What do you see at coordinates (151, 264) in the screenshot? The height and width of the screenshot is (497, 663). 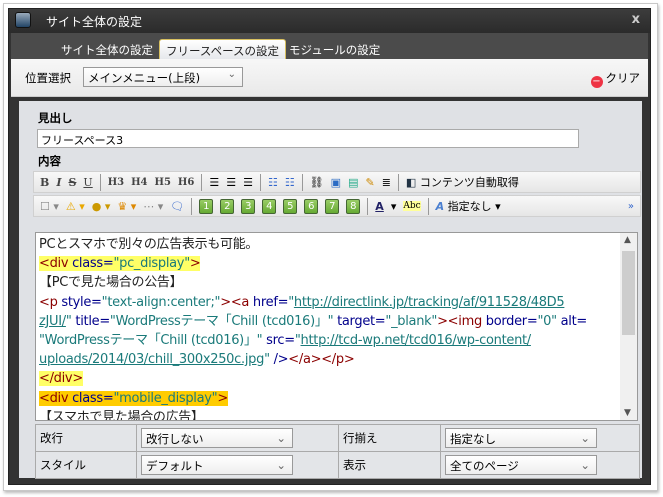 I see `code-token: "pc_display"` at bounding box center [151, 264].